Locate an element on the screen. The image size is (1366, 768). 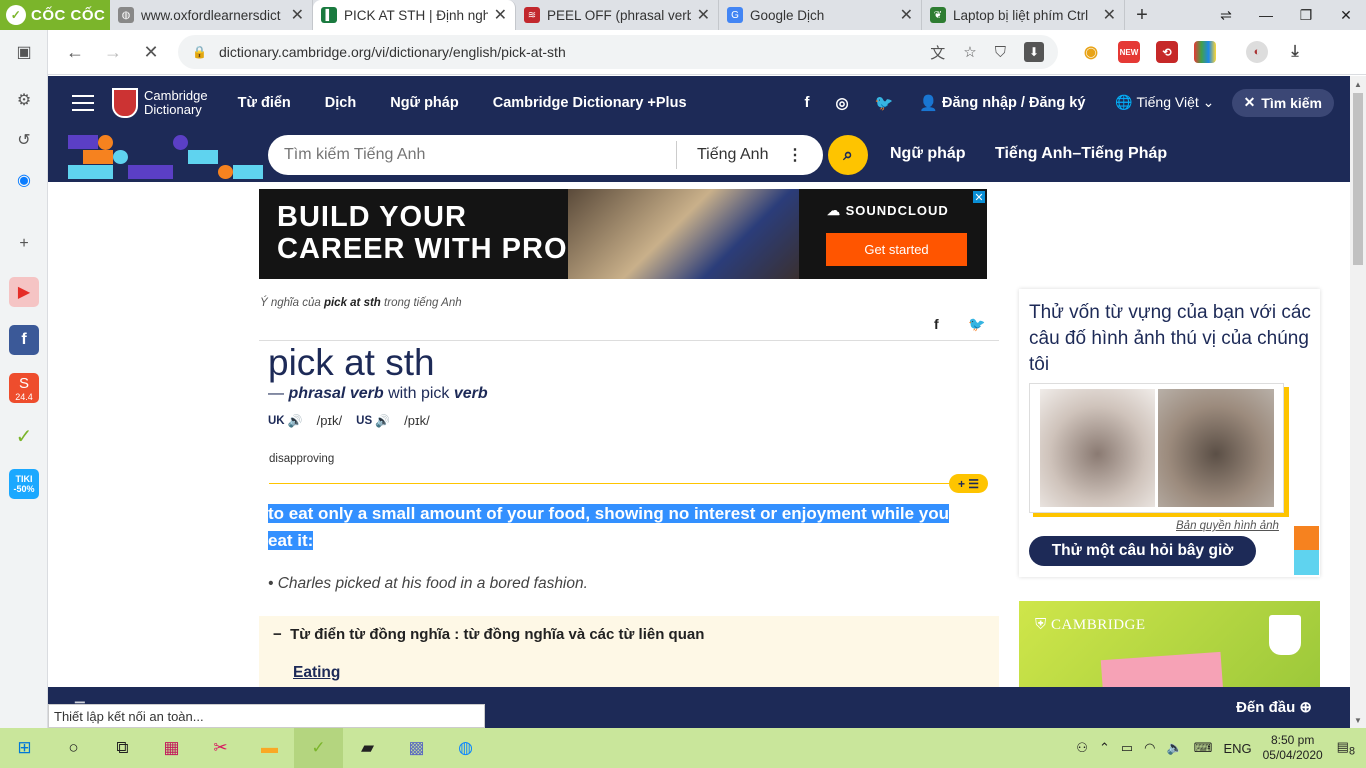
photo-app-icon: ▩ is located at coordinates (416, 748).